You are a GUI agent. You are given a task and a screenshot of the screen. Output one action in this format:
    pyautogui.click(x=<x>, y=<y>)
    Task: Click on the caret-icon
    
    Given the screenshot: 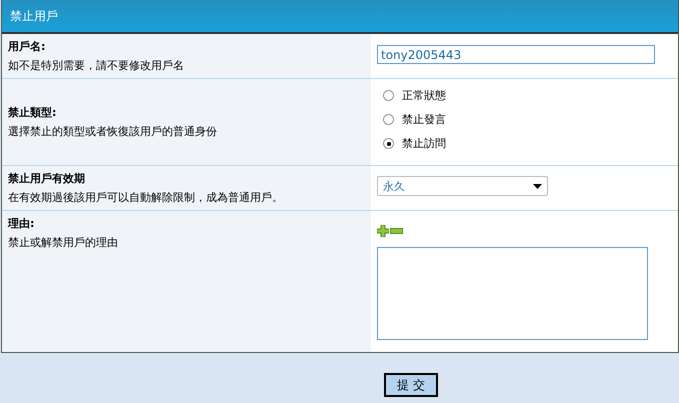 What is the action you would take?
    pyautogui.click(x=537, y=186)
    